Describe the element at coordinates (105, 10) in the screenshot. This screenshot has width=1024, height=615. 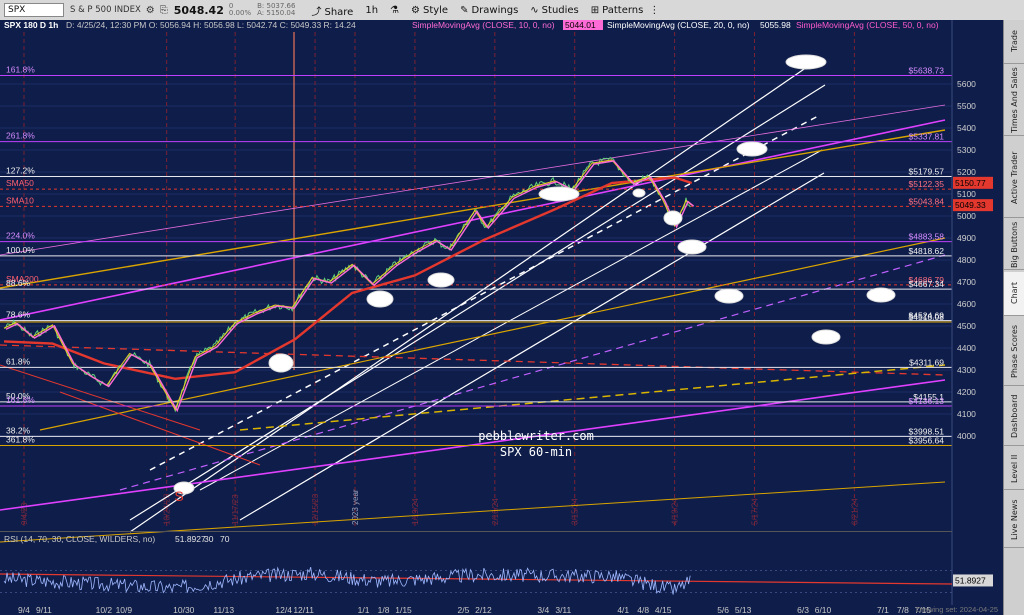
I see `symbol-description: S & P 500 INDEX` at that location.